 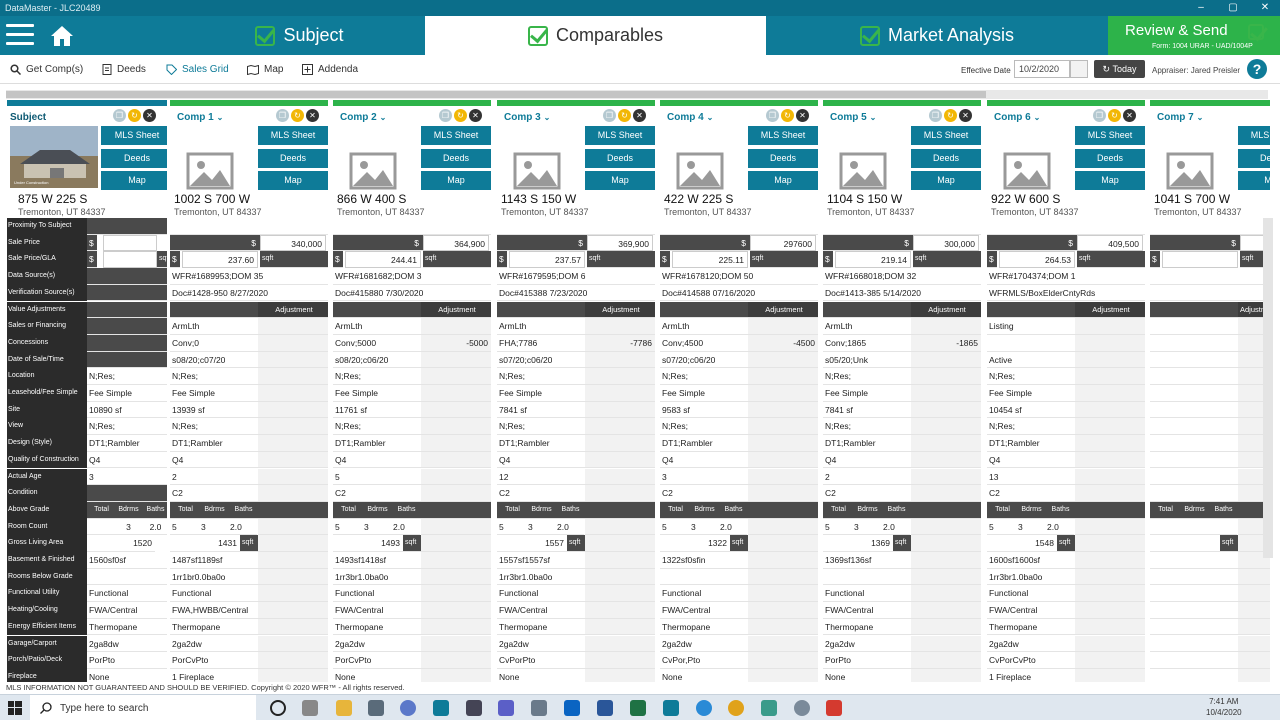 I want to click on room-bdrms-cell: 3, so click(x=540, y=527).